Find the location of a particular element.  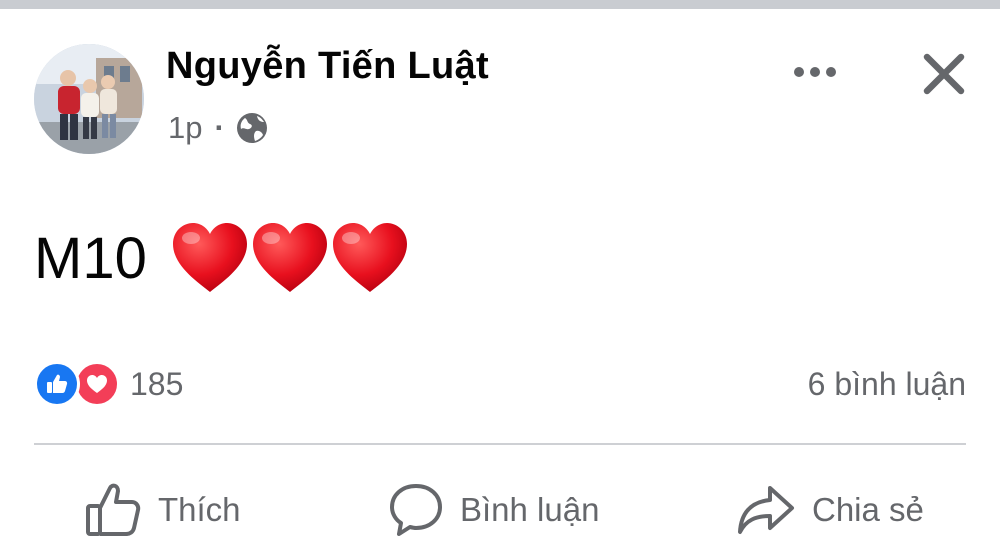

comment-button: Bình luận is located at coordinates (493, 510).